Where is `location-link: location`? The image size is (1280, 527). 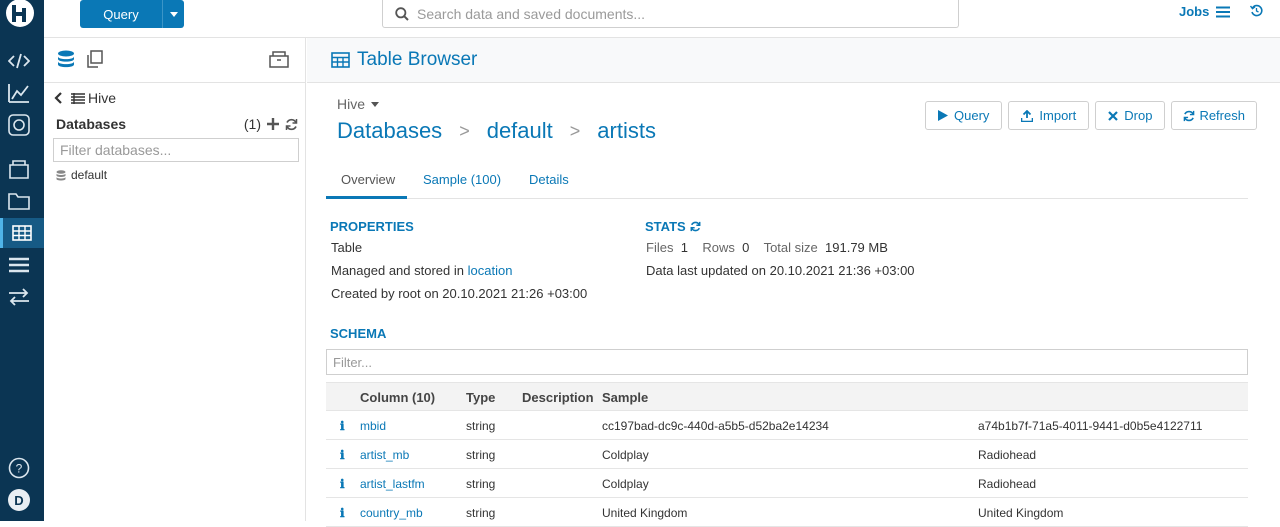 location-link: location is located at coordinates (490, 270).